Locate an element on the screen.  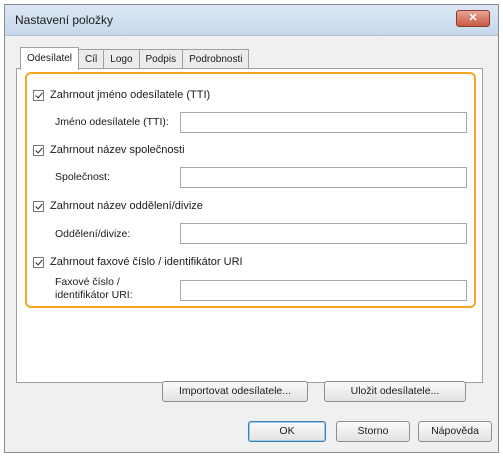
cancel-button: Storno is located at coordinates (373, 431).